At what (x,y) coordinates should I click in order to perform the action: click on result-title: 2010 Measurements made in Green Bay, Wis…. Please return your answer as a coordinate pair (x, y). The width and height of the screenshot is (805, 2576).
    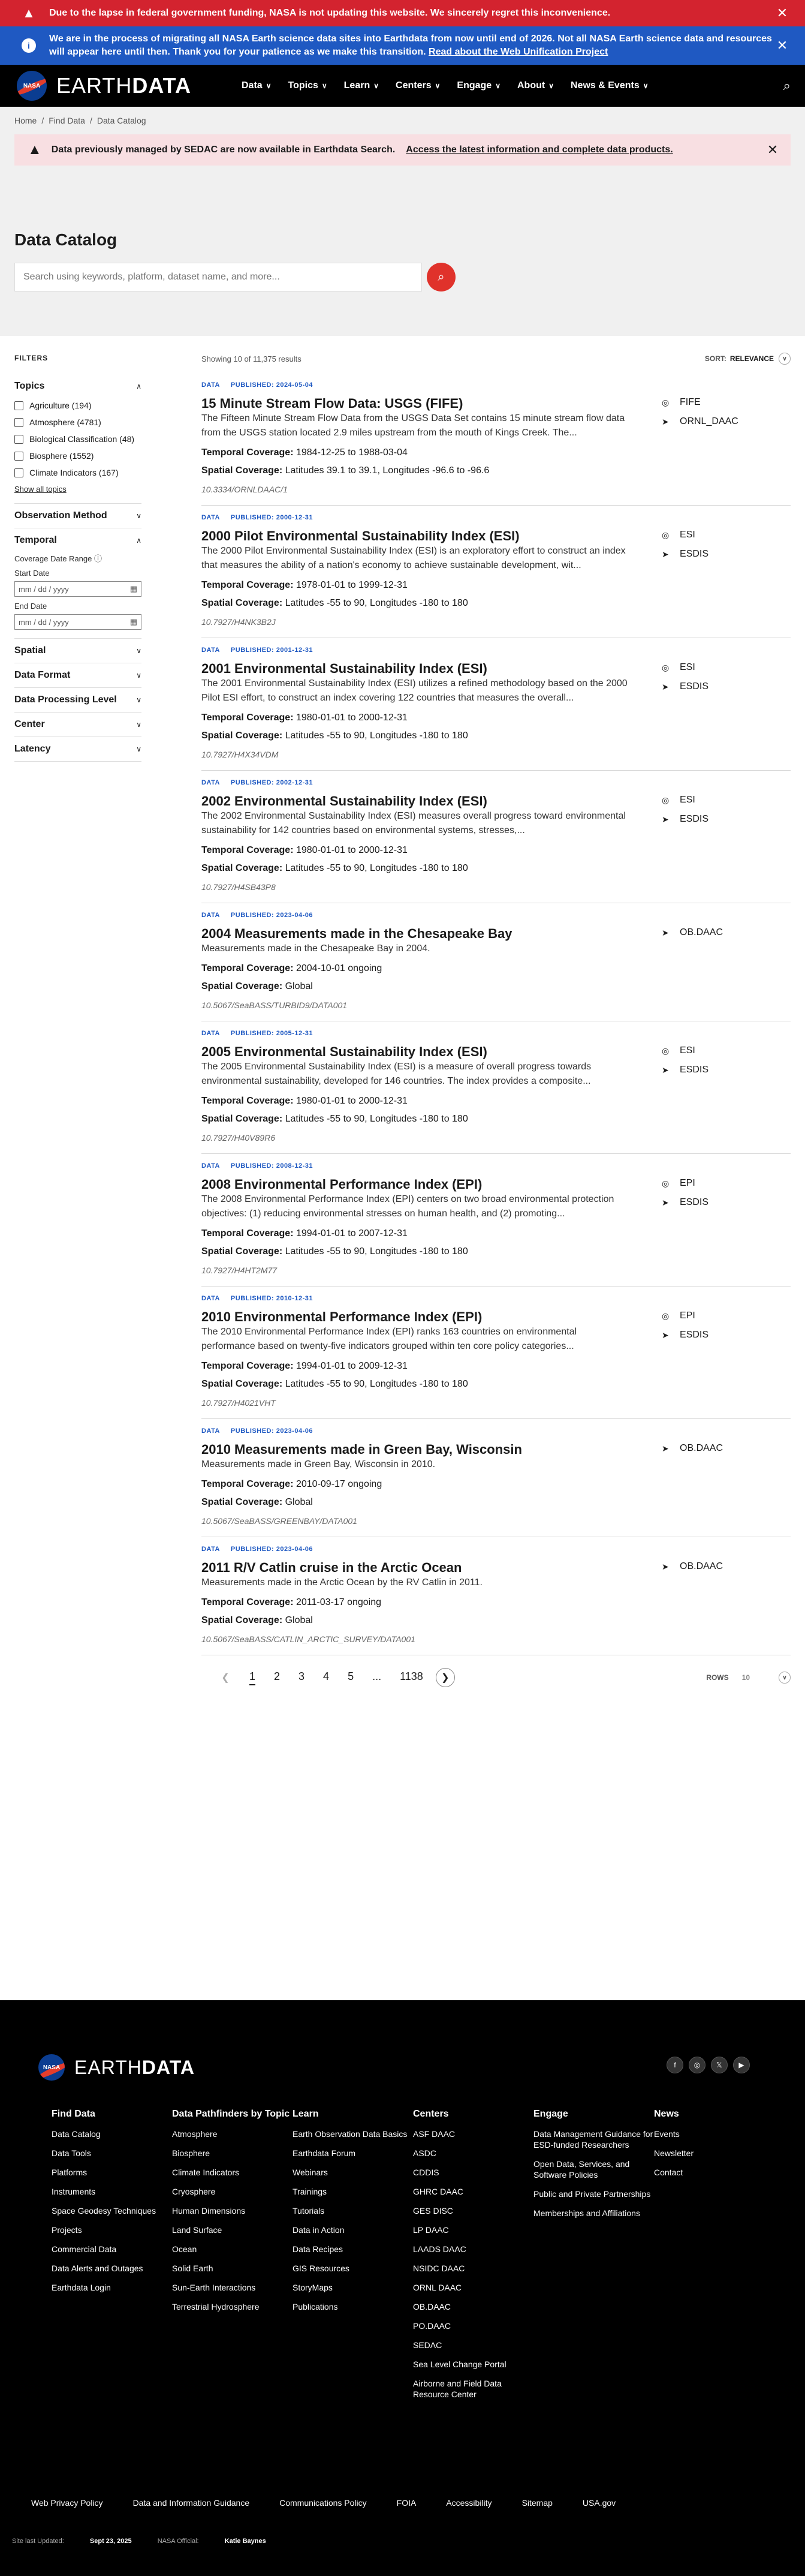
    Looking at the image, I should click on (362, 1450).